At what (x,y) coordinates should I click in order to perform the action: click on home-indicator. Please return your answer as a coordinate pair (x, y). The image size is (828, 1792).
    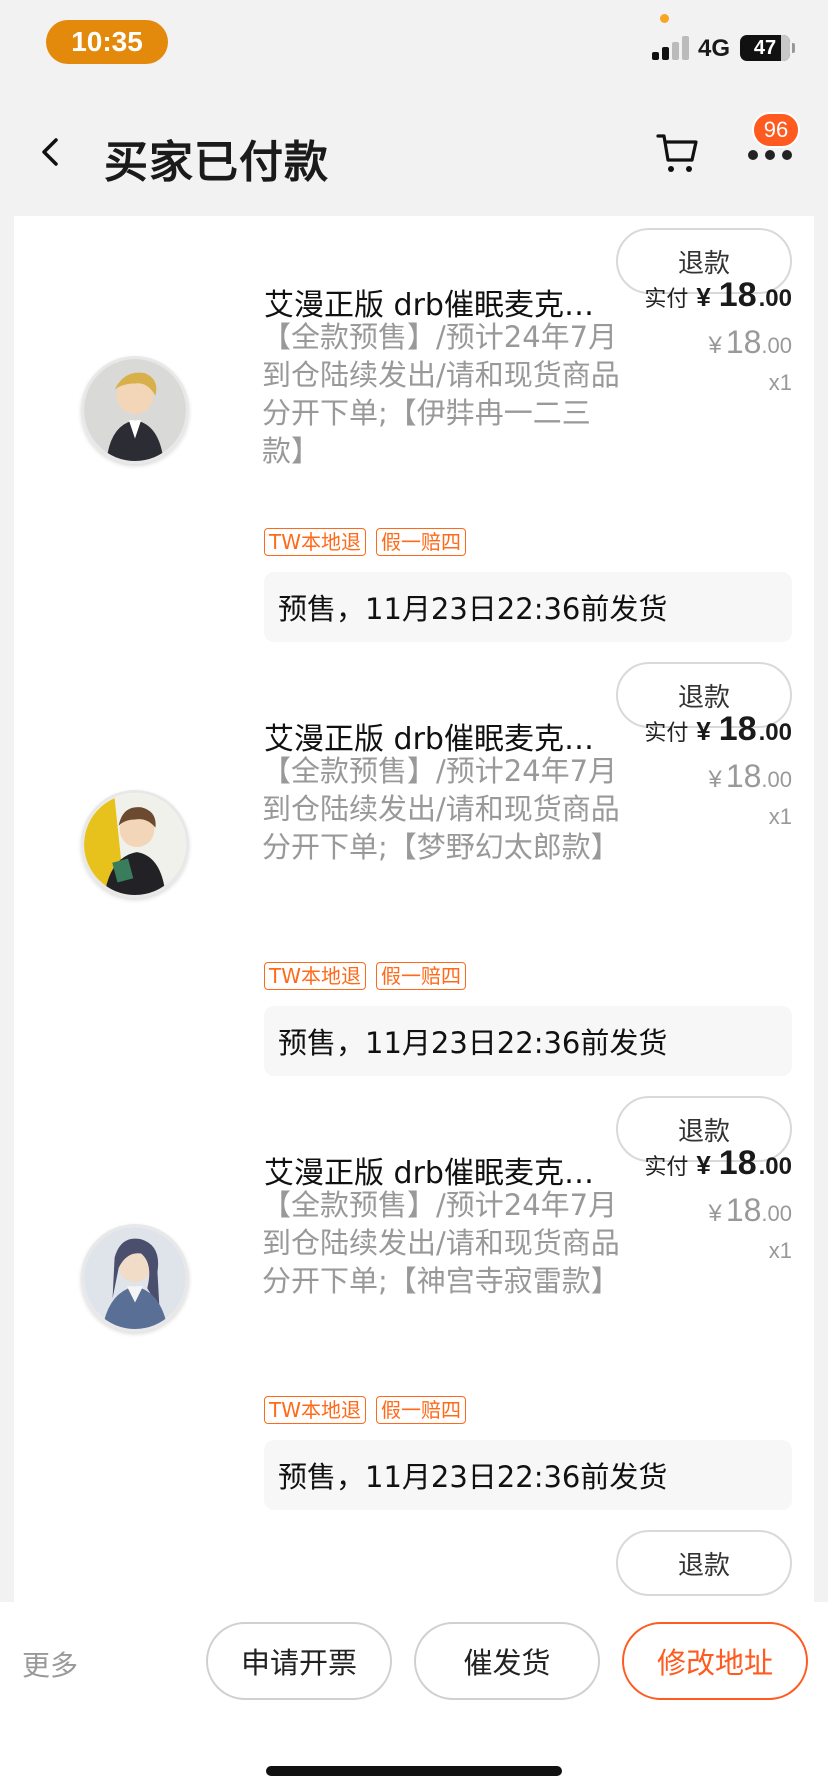
    Looking at the image, I should click on (414, 1771).